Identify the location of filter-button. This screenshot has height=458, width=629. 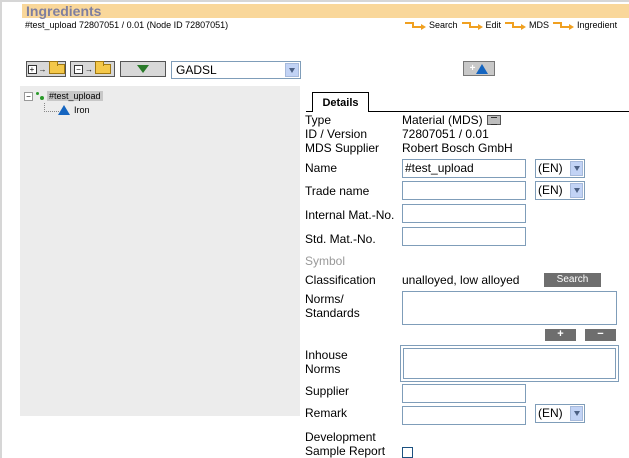
(143, 69).